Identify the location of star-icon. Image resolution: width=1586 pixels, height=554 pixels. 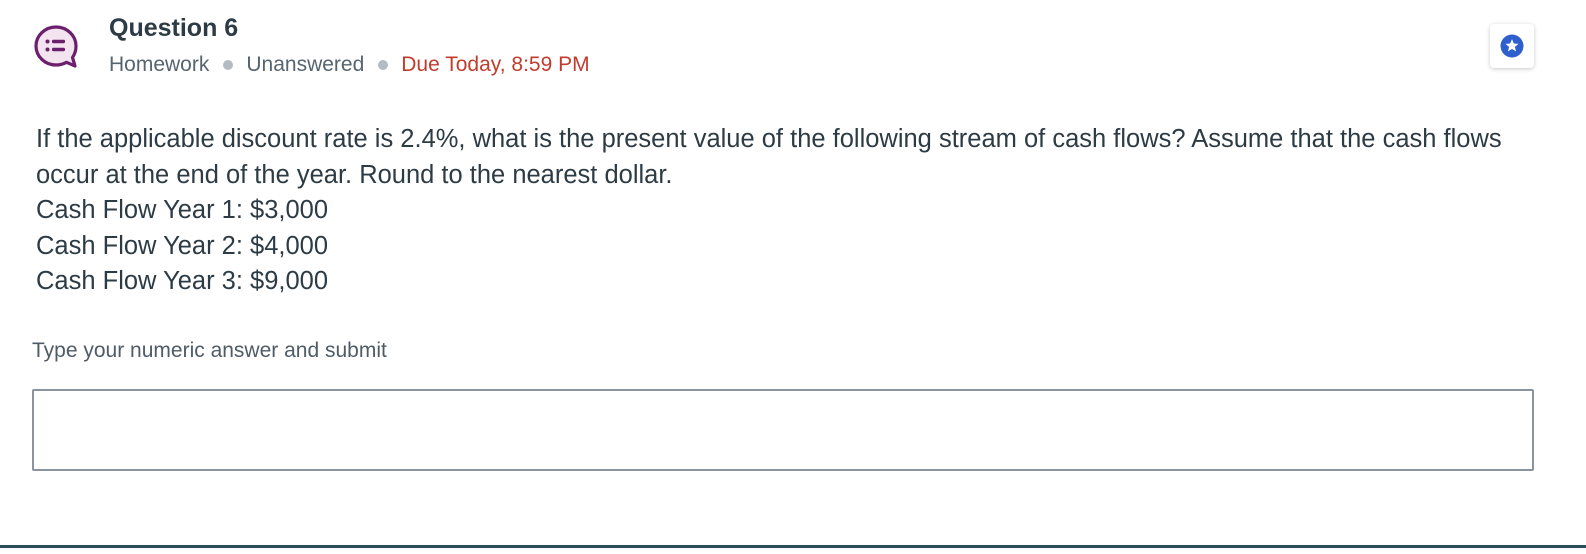
(1512, 46).